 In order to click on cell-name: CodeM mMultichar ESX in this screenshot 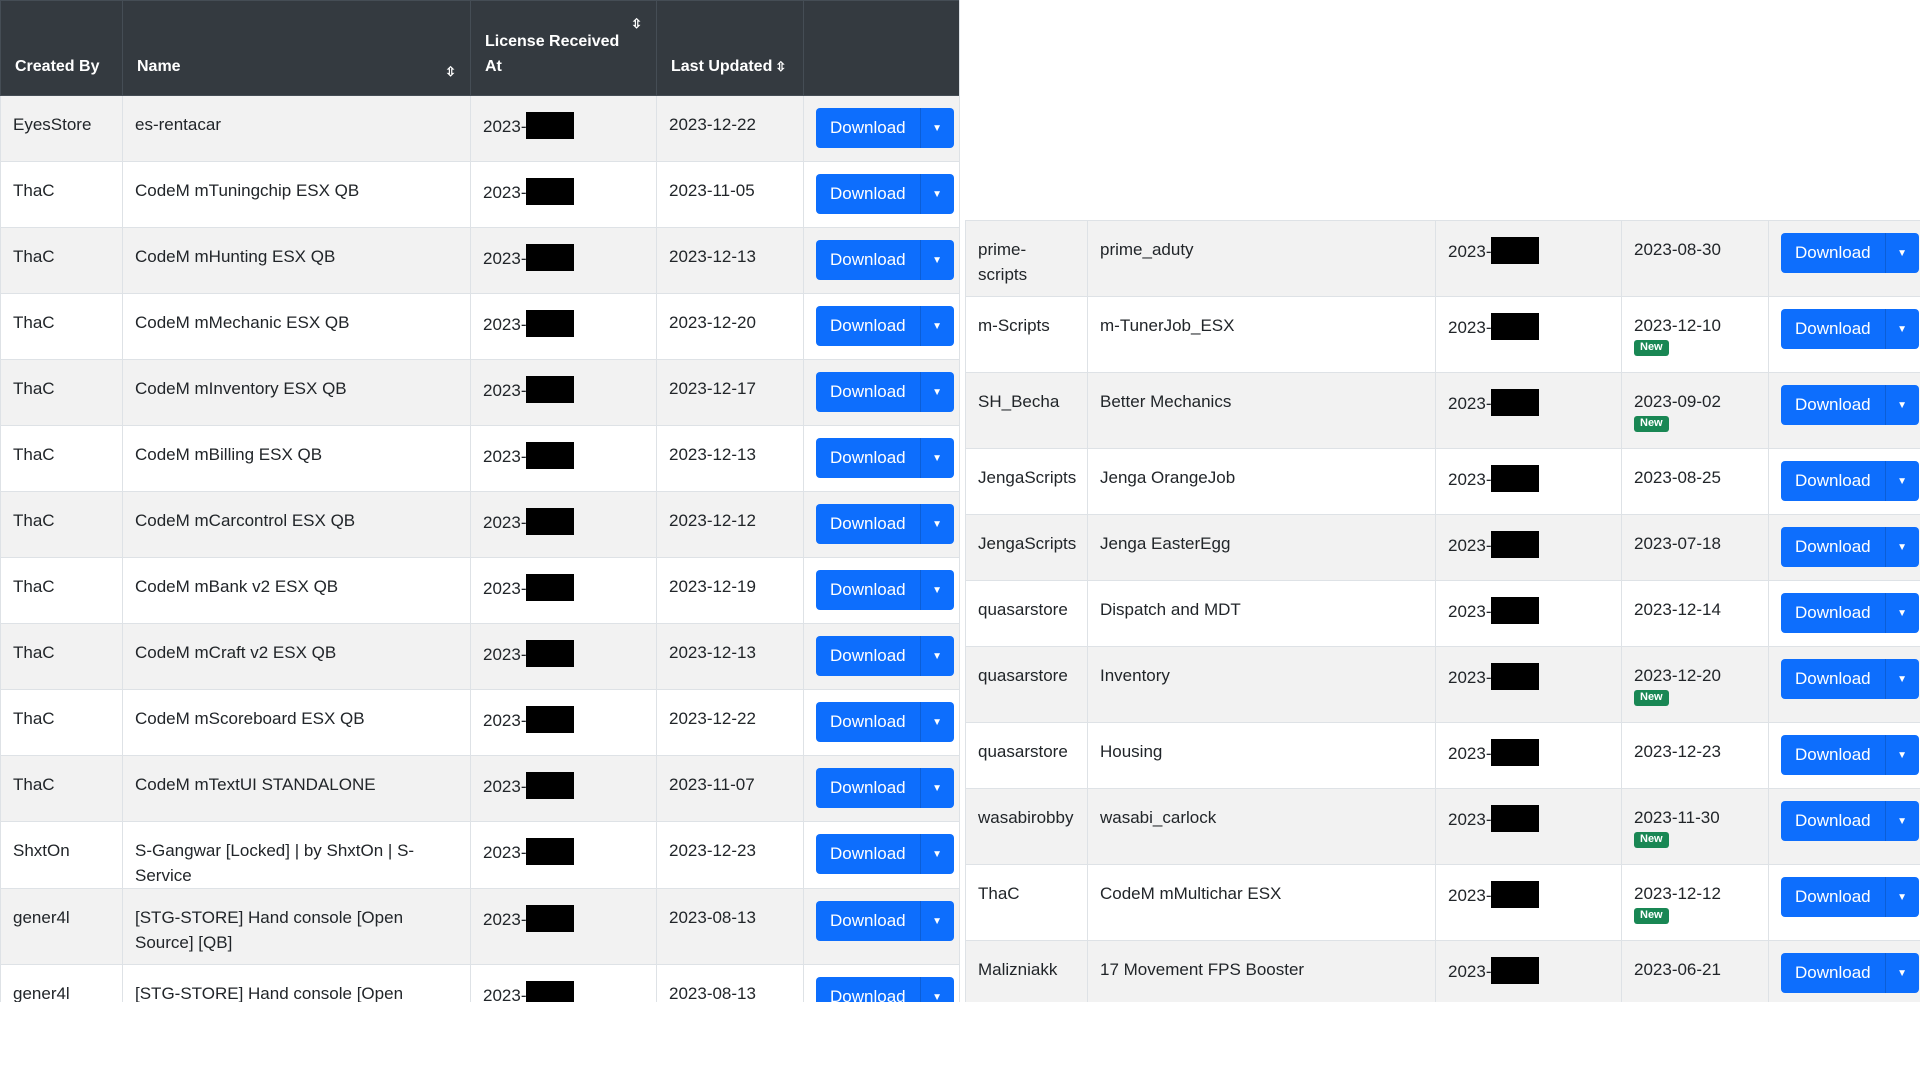, I will do `click(1261, 902)`.